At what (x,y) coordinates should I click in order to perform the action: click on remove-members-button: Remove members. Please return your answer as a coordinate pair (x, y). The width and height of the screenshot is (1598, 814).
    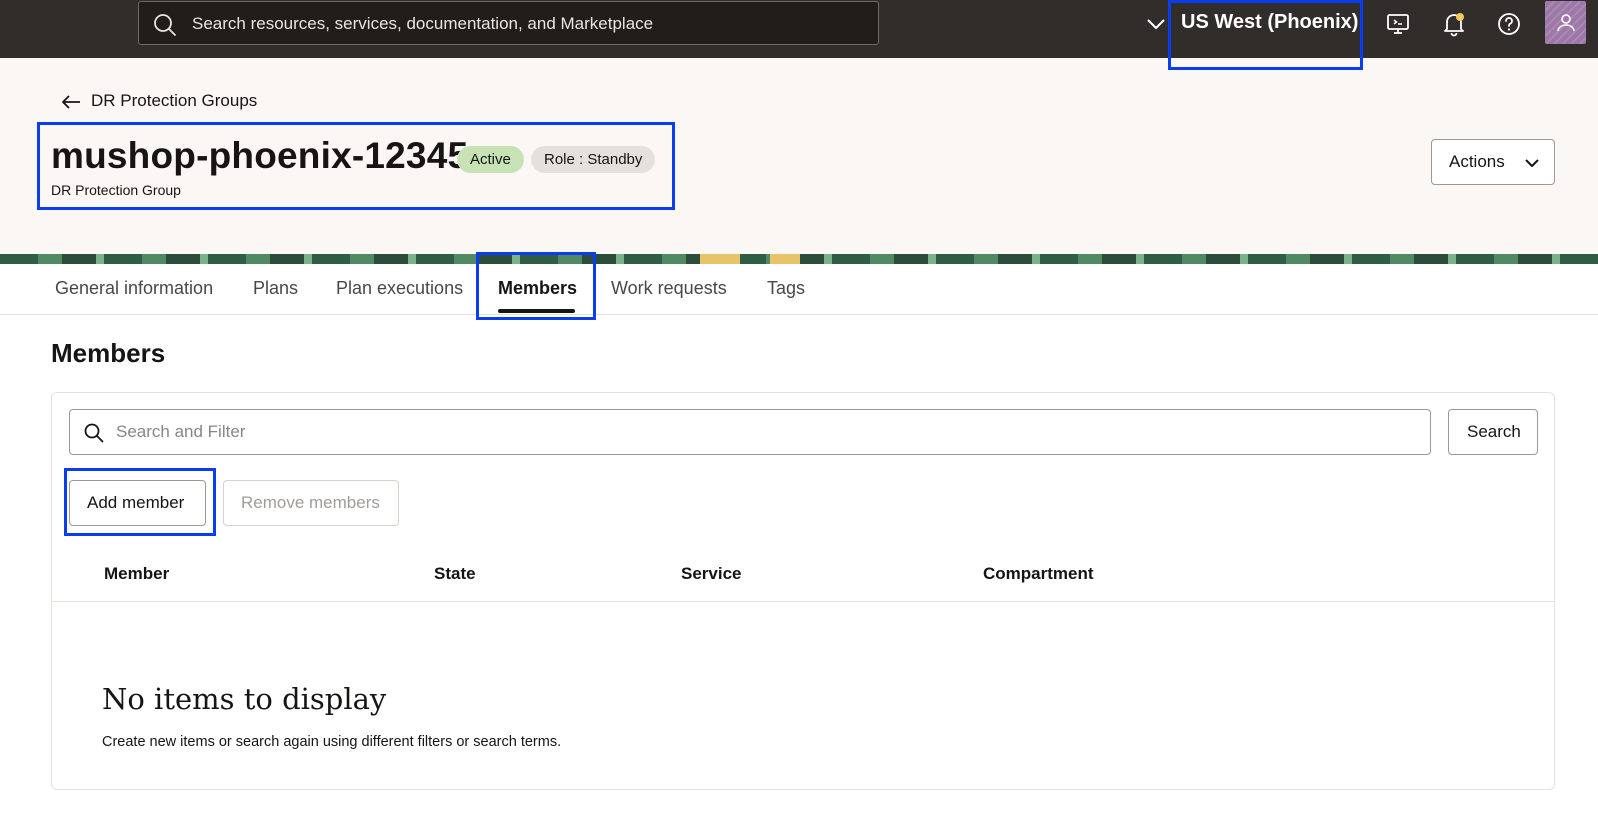
    Looking at the image, I should click on (311, 503).